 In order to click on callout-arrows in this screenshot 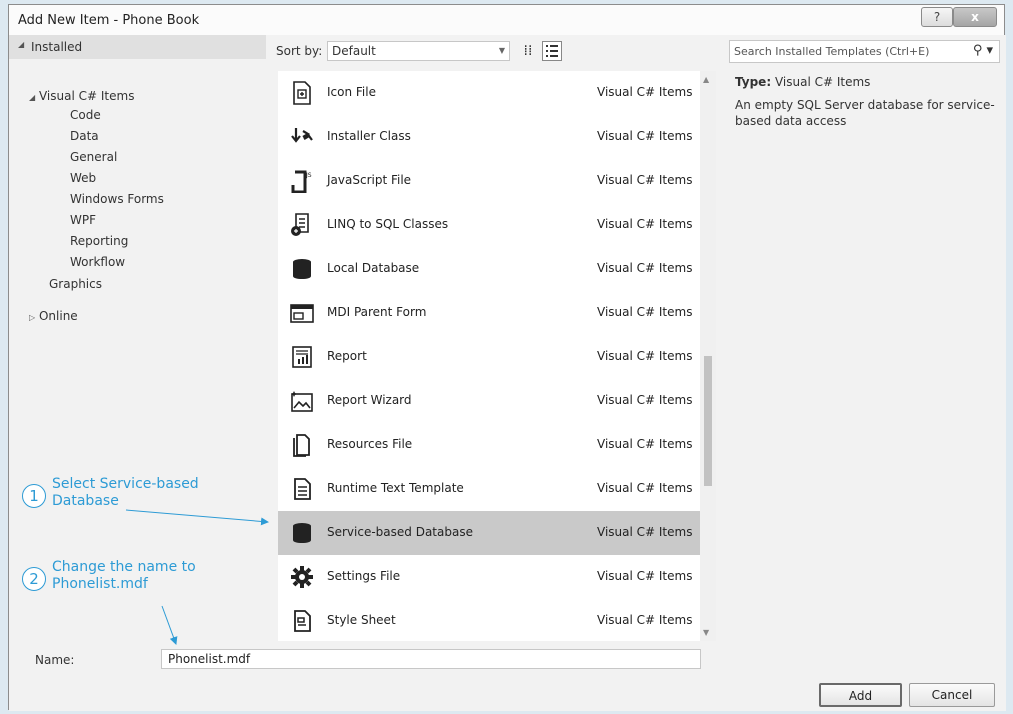, I will do `click(197, 577)`.